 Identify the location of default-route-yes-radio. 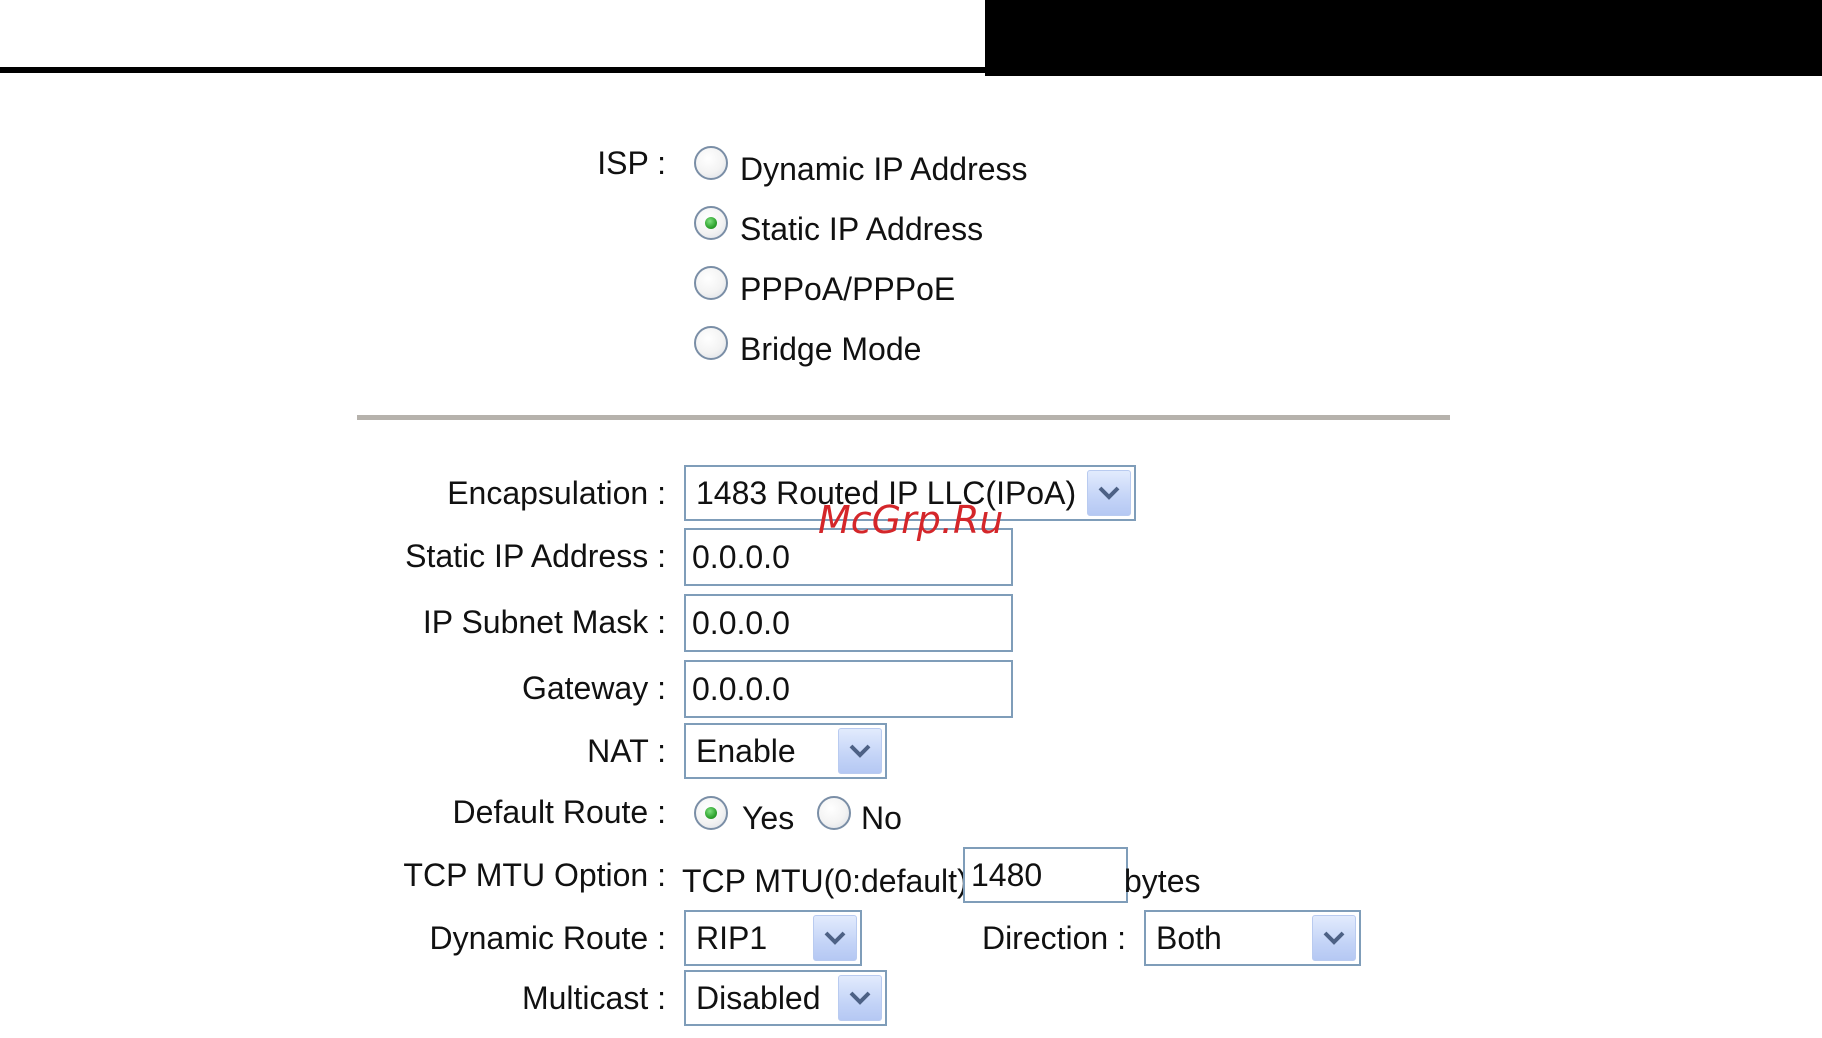
(711, 813).